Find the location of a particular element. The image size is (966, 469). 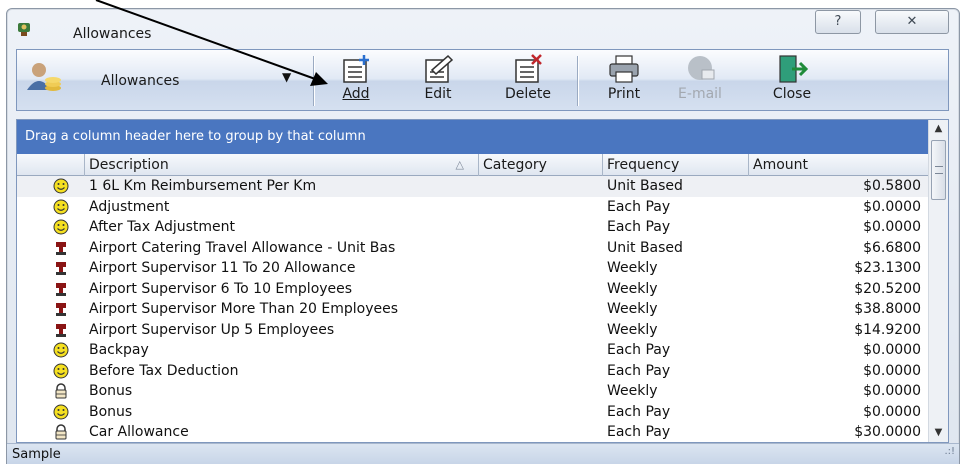

edit-button: Edit is located at coordinates (438, 81).